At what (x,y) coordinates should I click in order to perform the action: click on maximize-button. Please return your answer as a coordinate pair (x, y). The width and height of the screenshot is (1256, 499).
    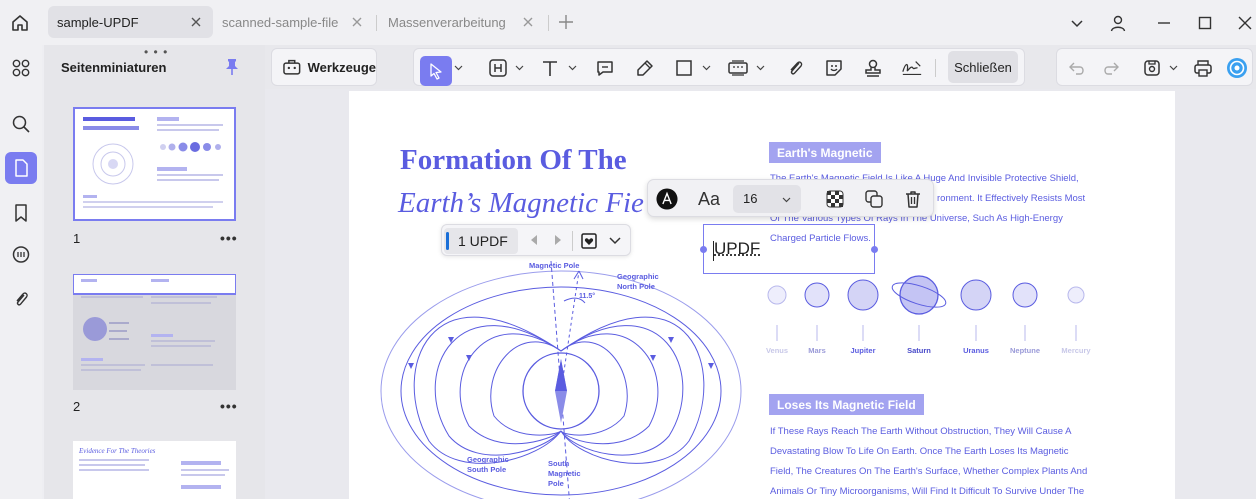
    Looking at the image, I should click on (1205, 23).